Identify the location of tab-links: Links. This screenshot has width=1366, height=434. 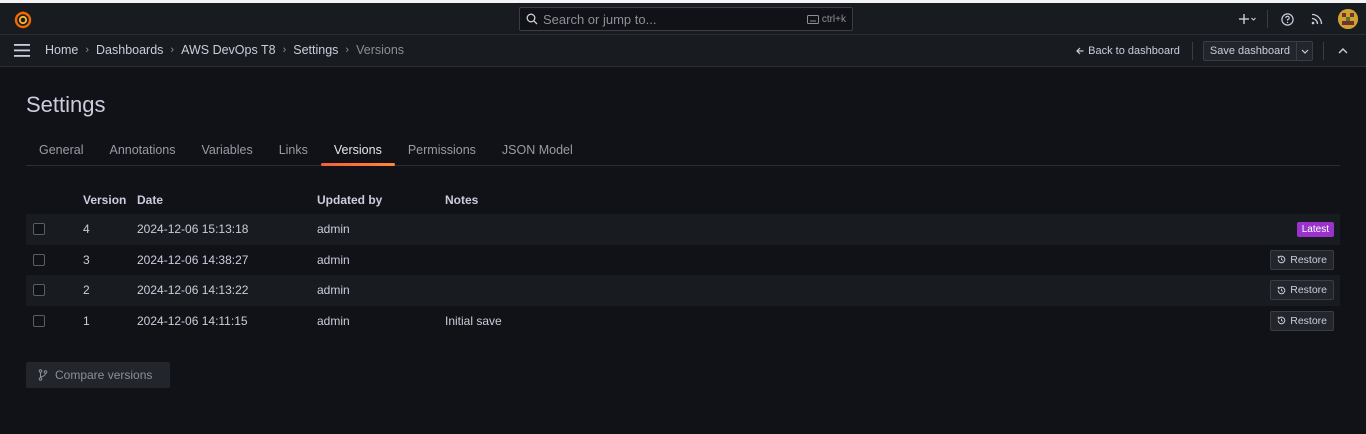
(293, 150).